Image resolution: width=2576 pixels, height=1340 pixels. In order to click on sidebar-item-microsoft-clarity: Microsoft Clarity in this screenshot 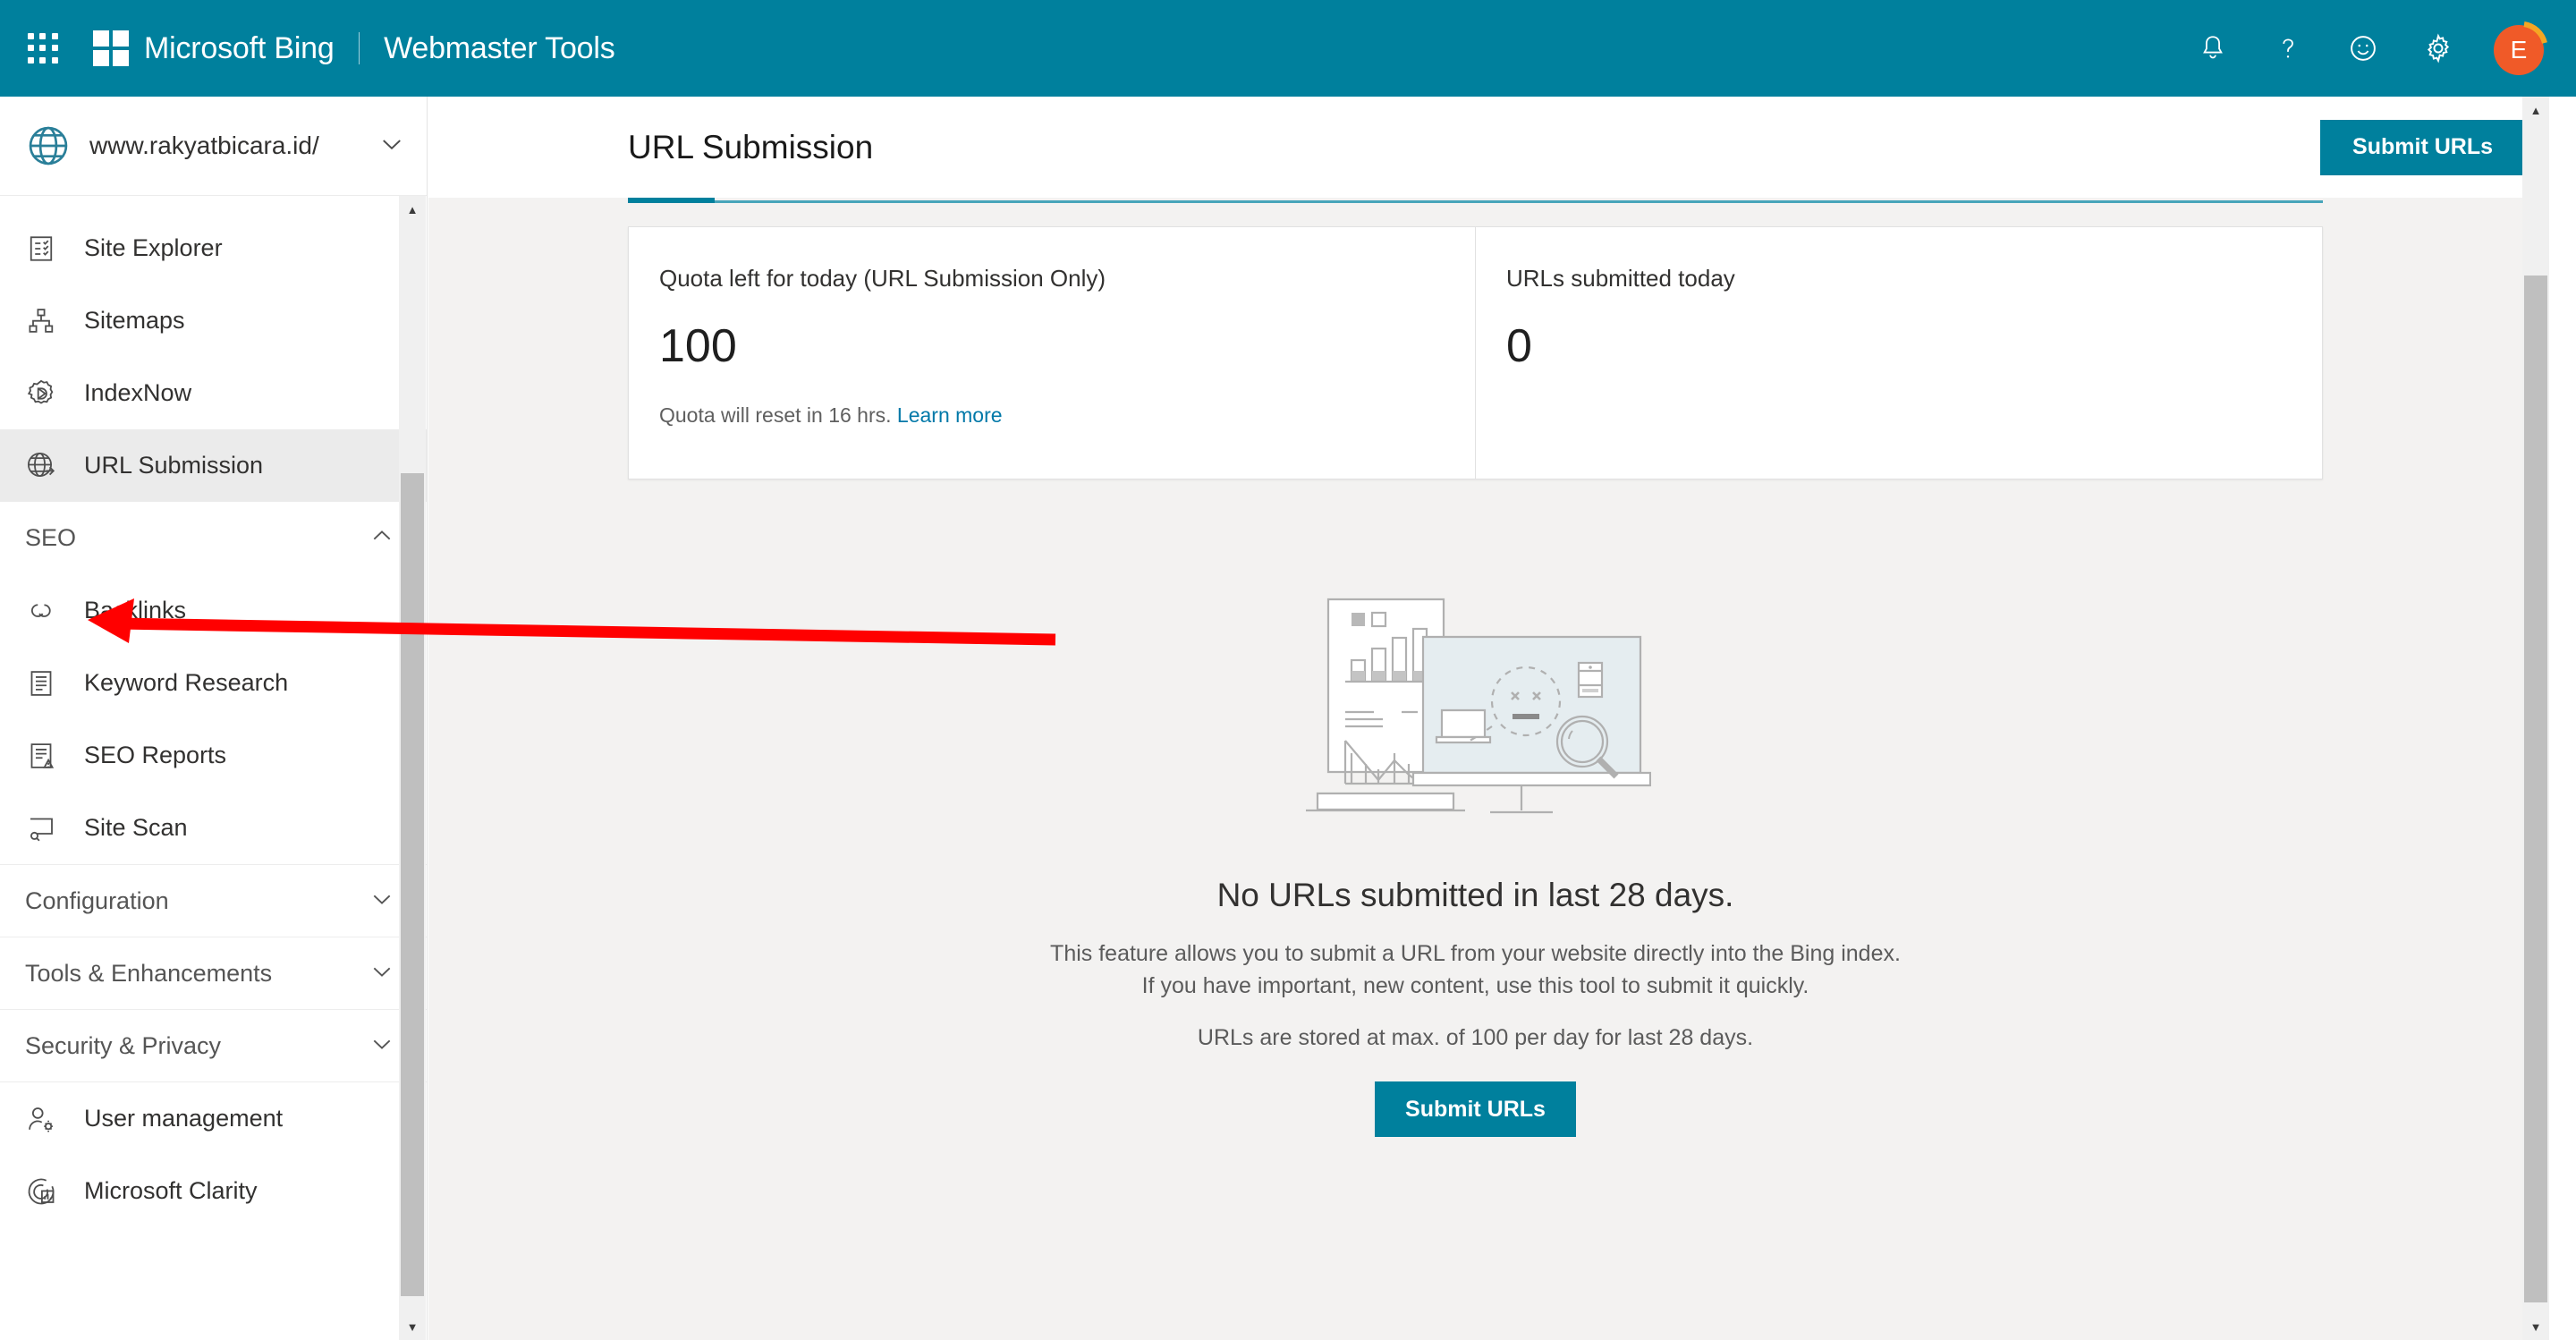, I will do `click(213, 1191)`.